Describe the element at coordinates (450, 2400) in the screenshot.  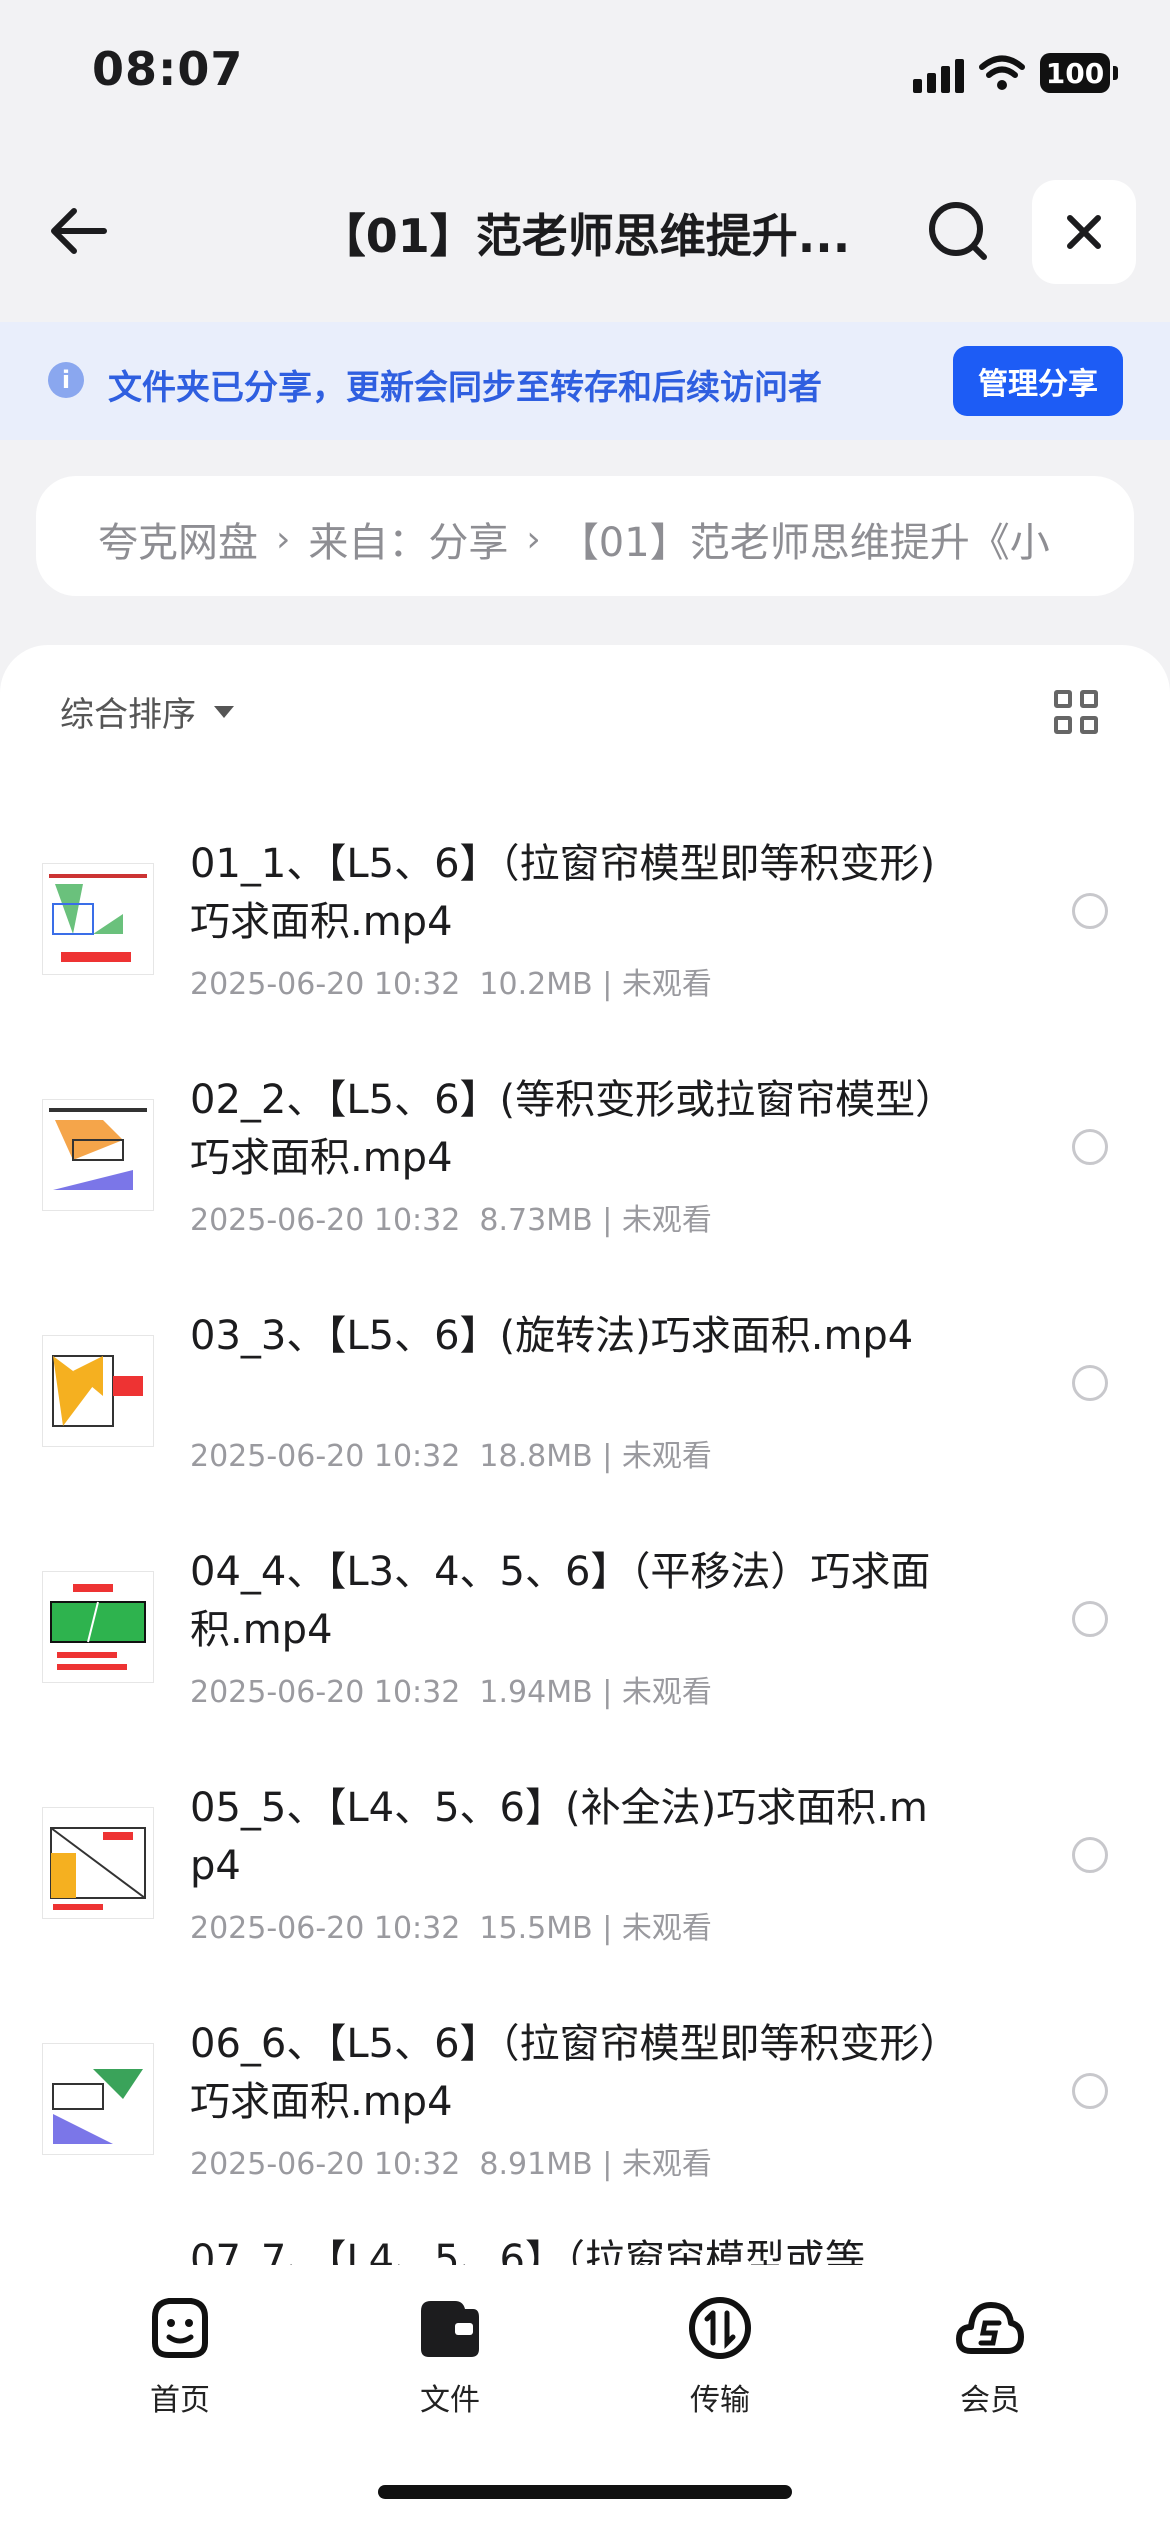
I see `tab-label: 文件` at that location.